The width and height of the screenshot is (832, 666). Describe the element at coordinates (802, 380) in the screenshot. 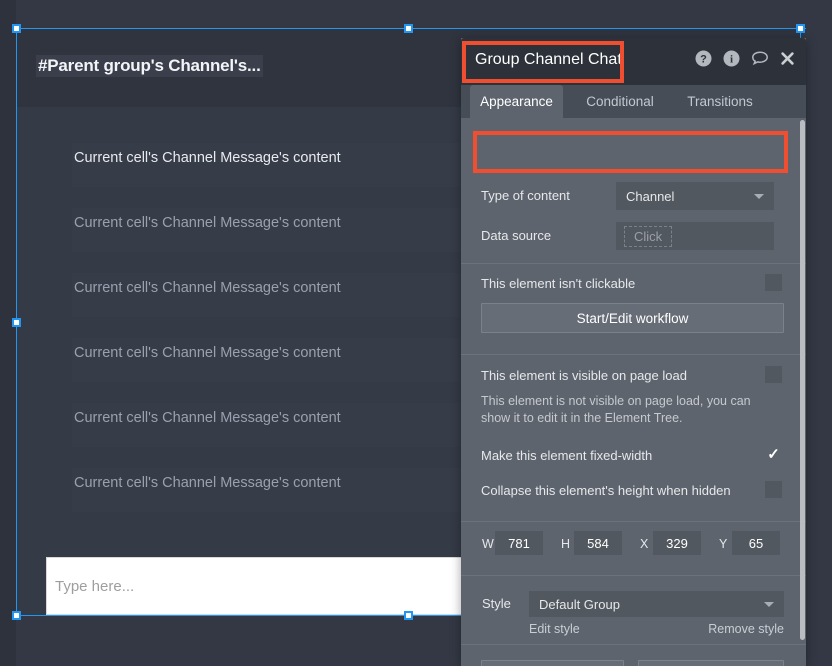

I see `panel-scrollbar` at that location.